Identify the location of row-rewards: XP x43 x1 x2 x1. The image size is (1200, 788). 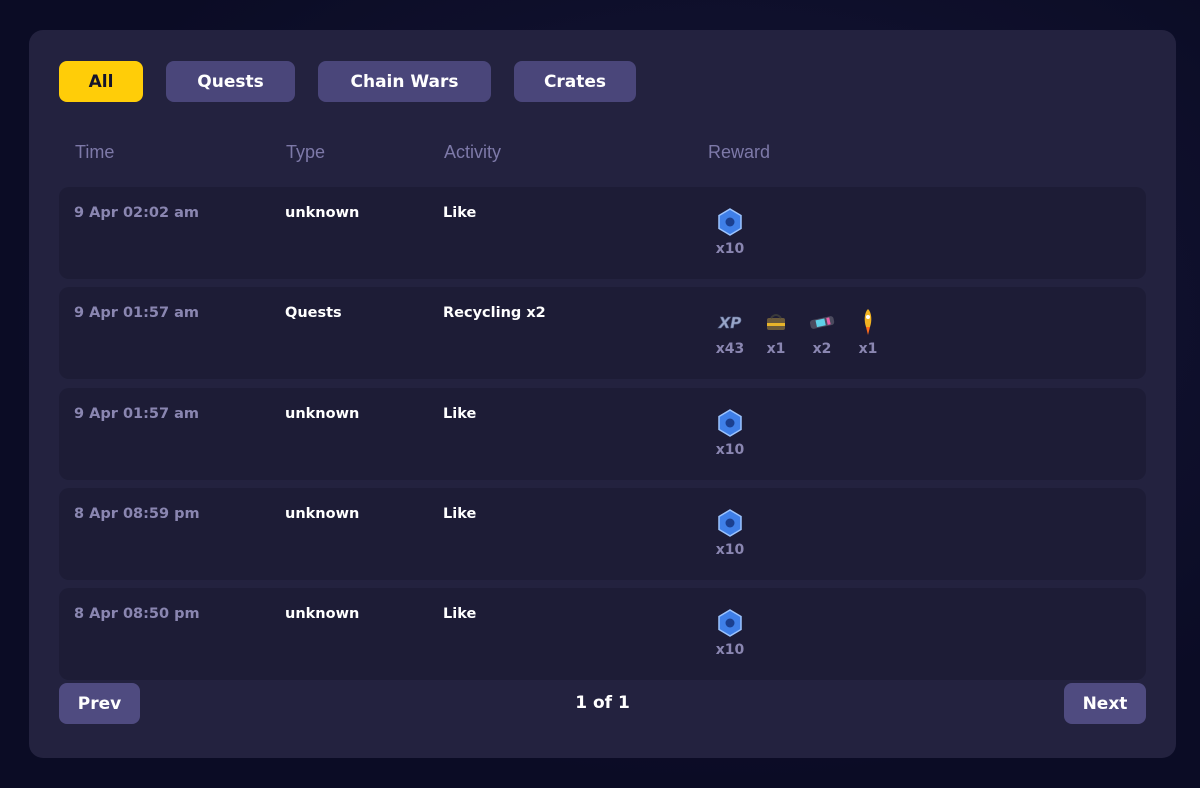
(799, 332).